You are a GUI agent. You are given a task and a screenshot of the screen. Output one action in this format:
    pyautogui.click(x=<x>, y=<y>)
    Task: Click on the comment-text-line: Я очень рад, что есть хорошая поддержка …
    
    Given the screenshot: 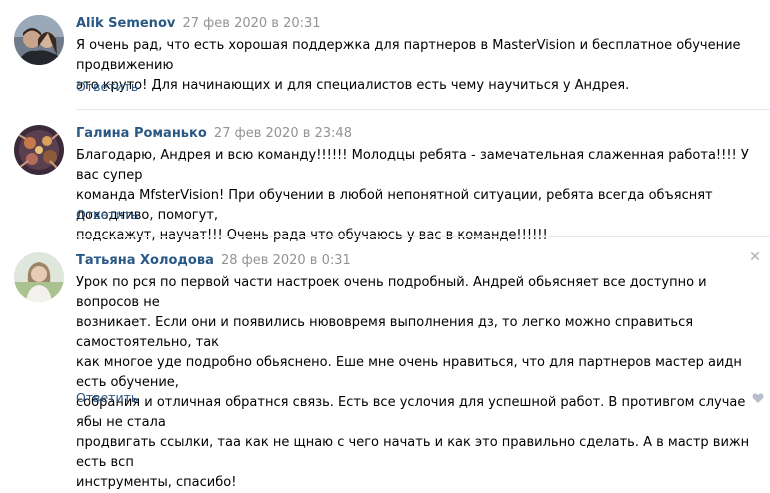 What is the action you would take?
    pyautogui.click(x=408, y=55)
    